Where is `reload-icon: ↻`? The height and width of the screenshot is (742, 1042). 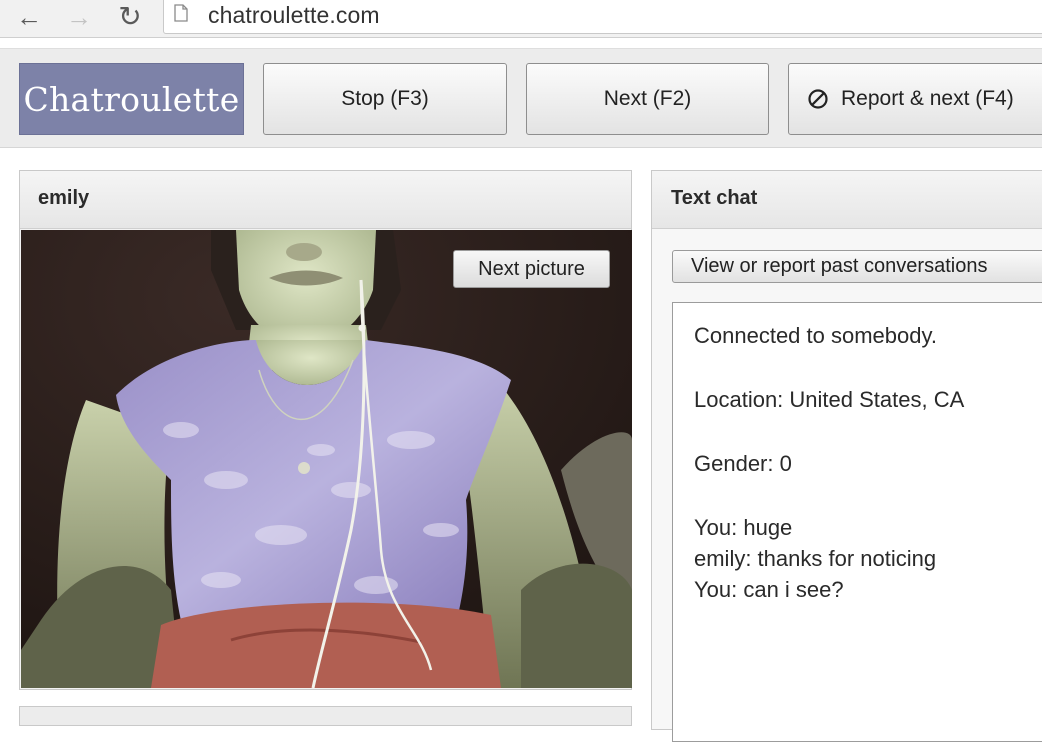 reload-icon: ↻ is located at coordinates (130, 17).